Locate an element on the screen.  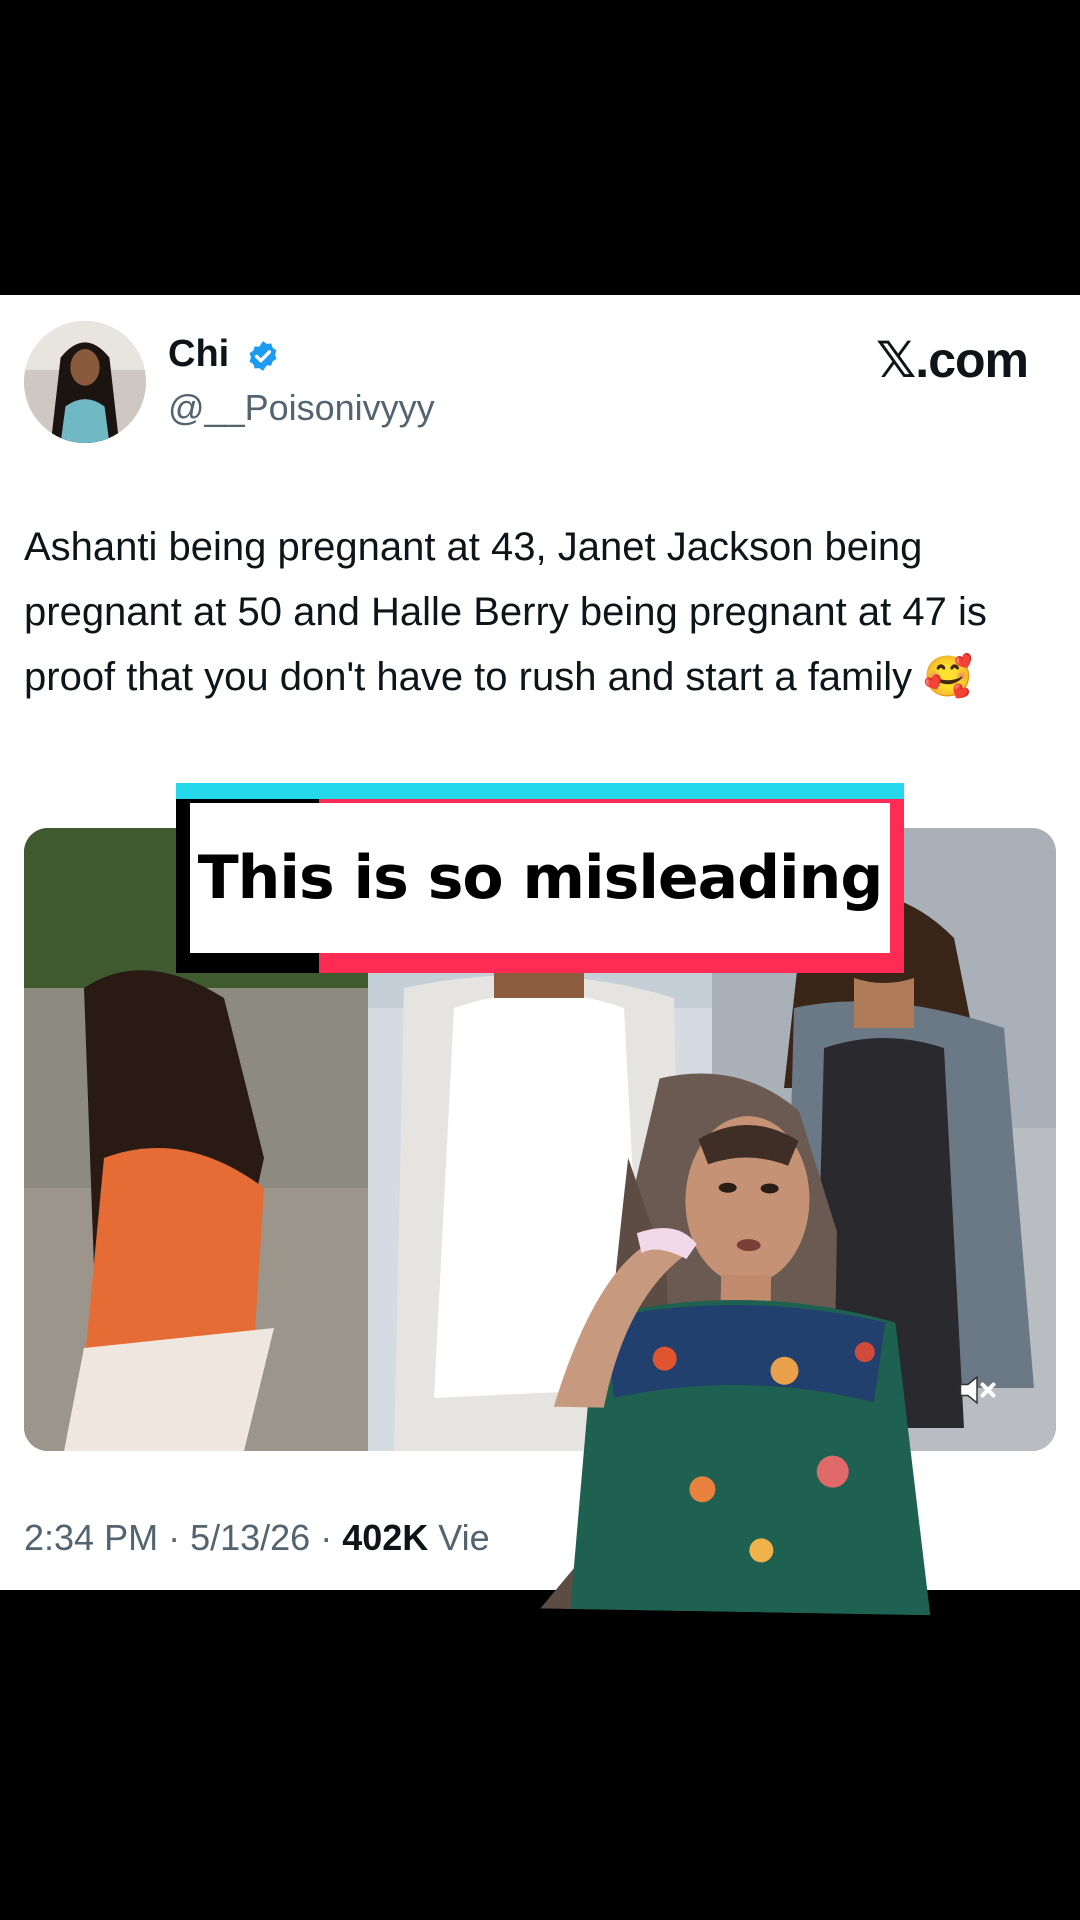
profile-avatar is located at coordinates (85, 382).